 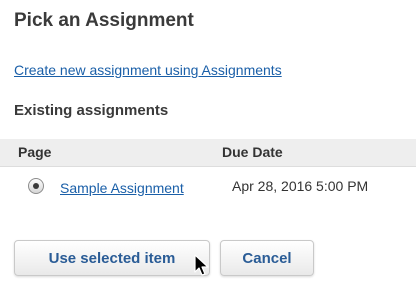 What do you see at coordinates (91, 110) in the screenshot?
I see `existing-assignments-heading: Existing assignments` at bounding box center [91, 110].